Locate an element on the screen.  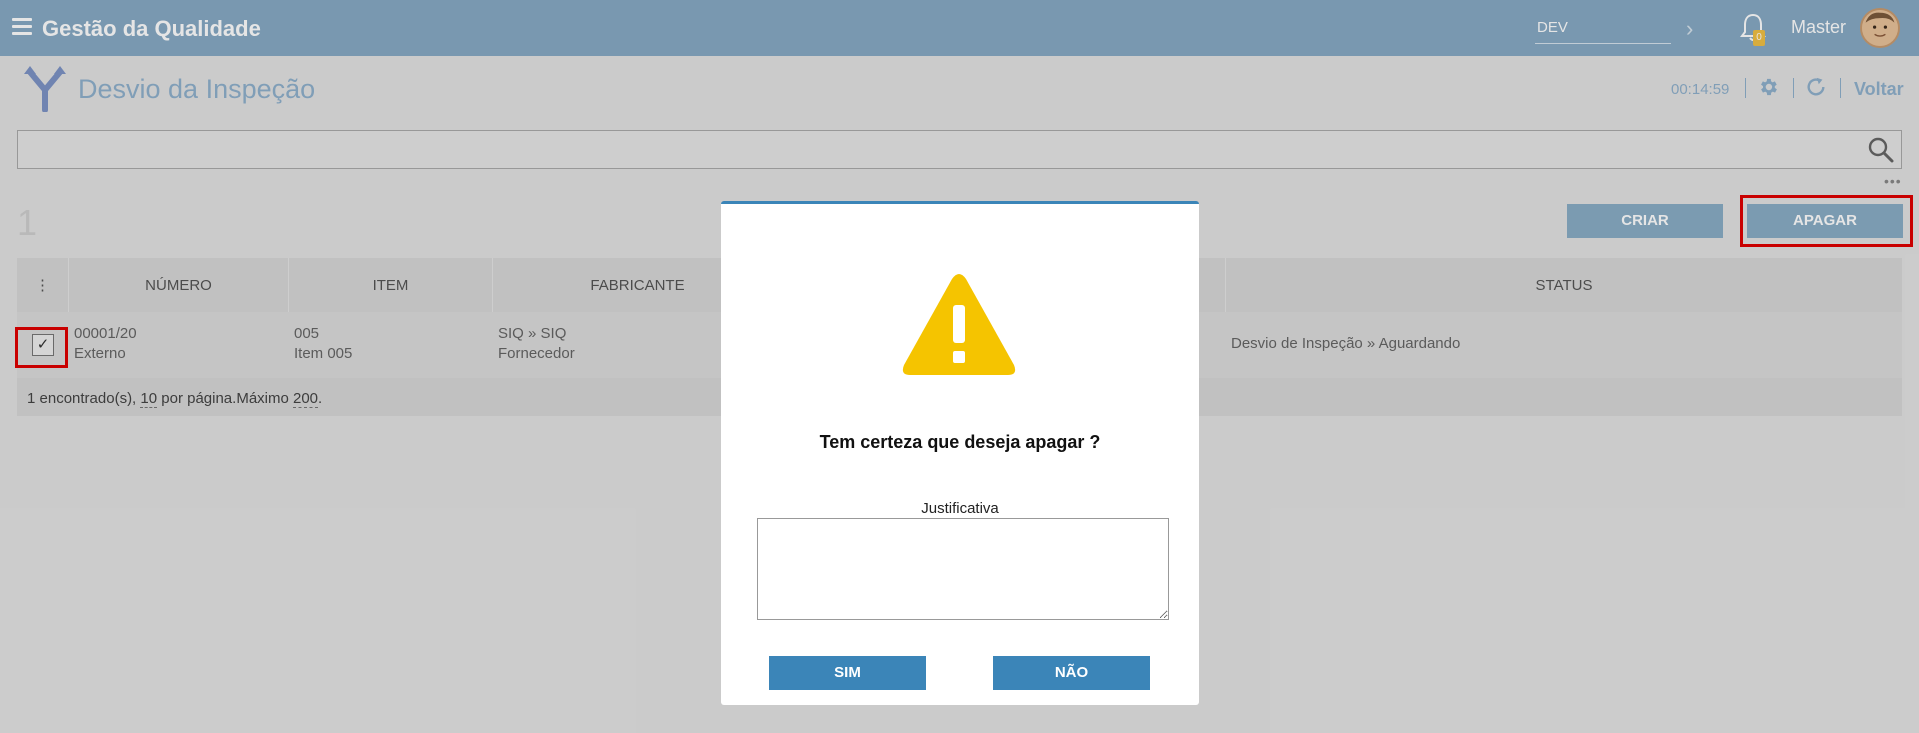
confirm-question: Tem certeza que deseja apagar ? is located at coordinates (960, 442).